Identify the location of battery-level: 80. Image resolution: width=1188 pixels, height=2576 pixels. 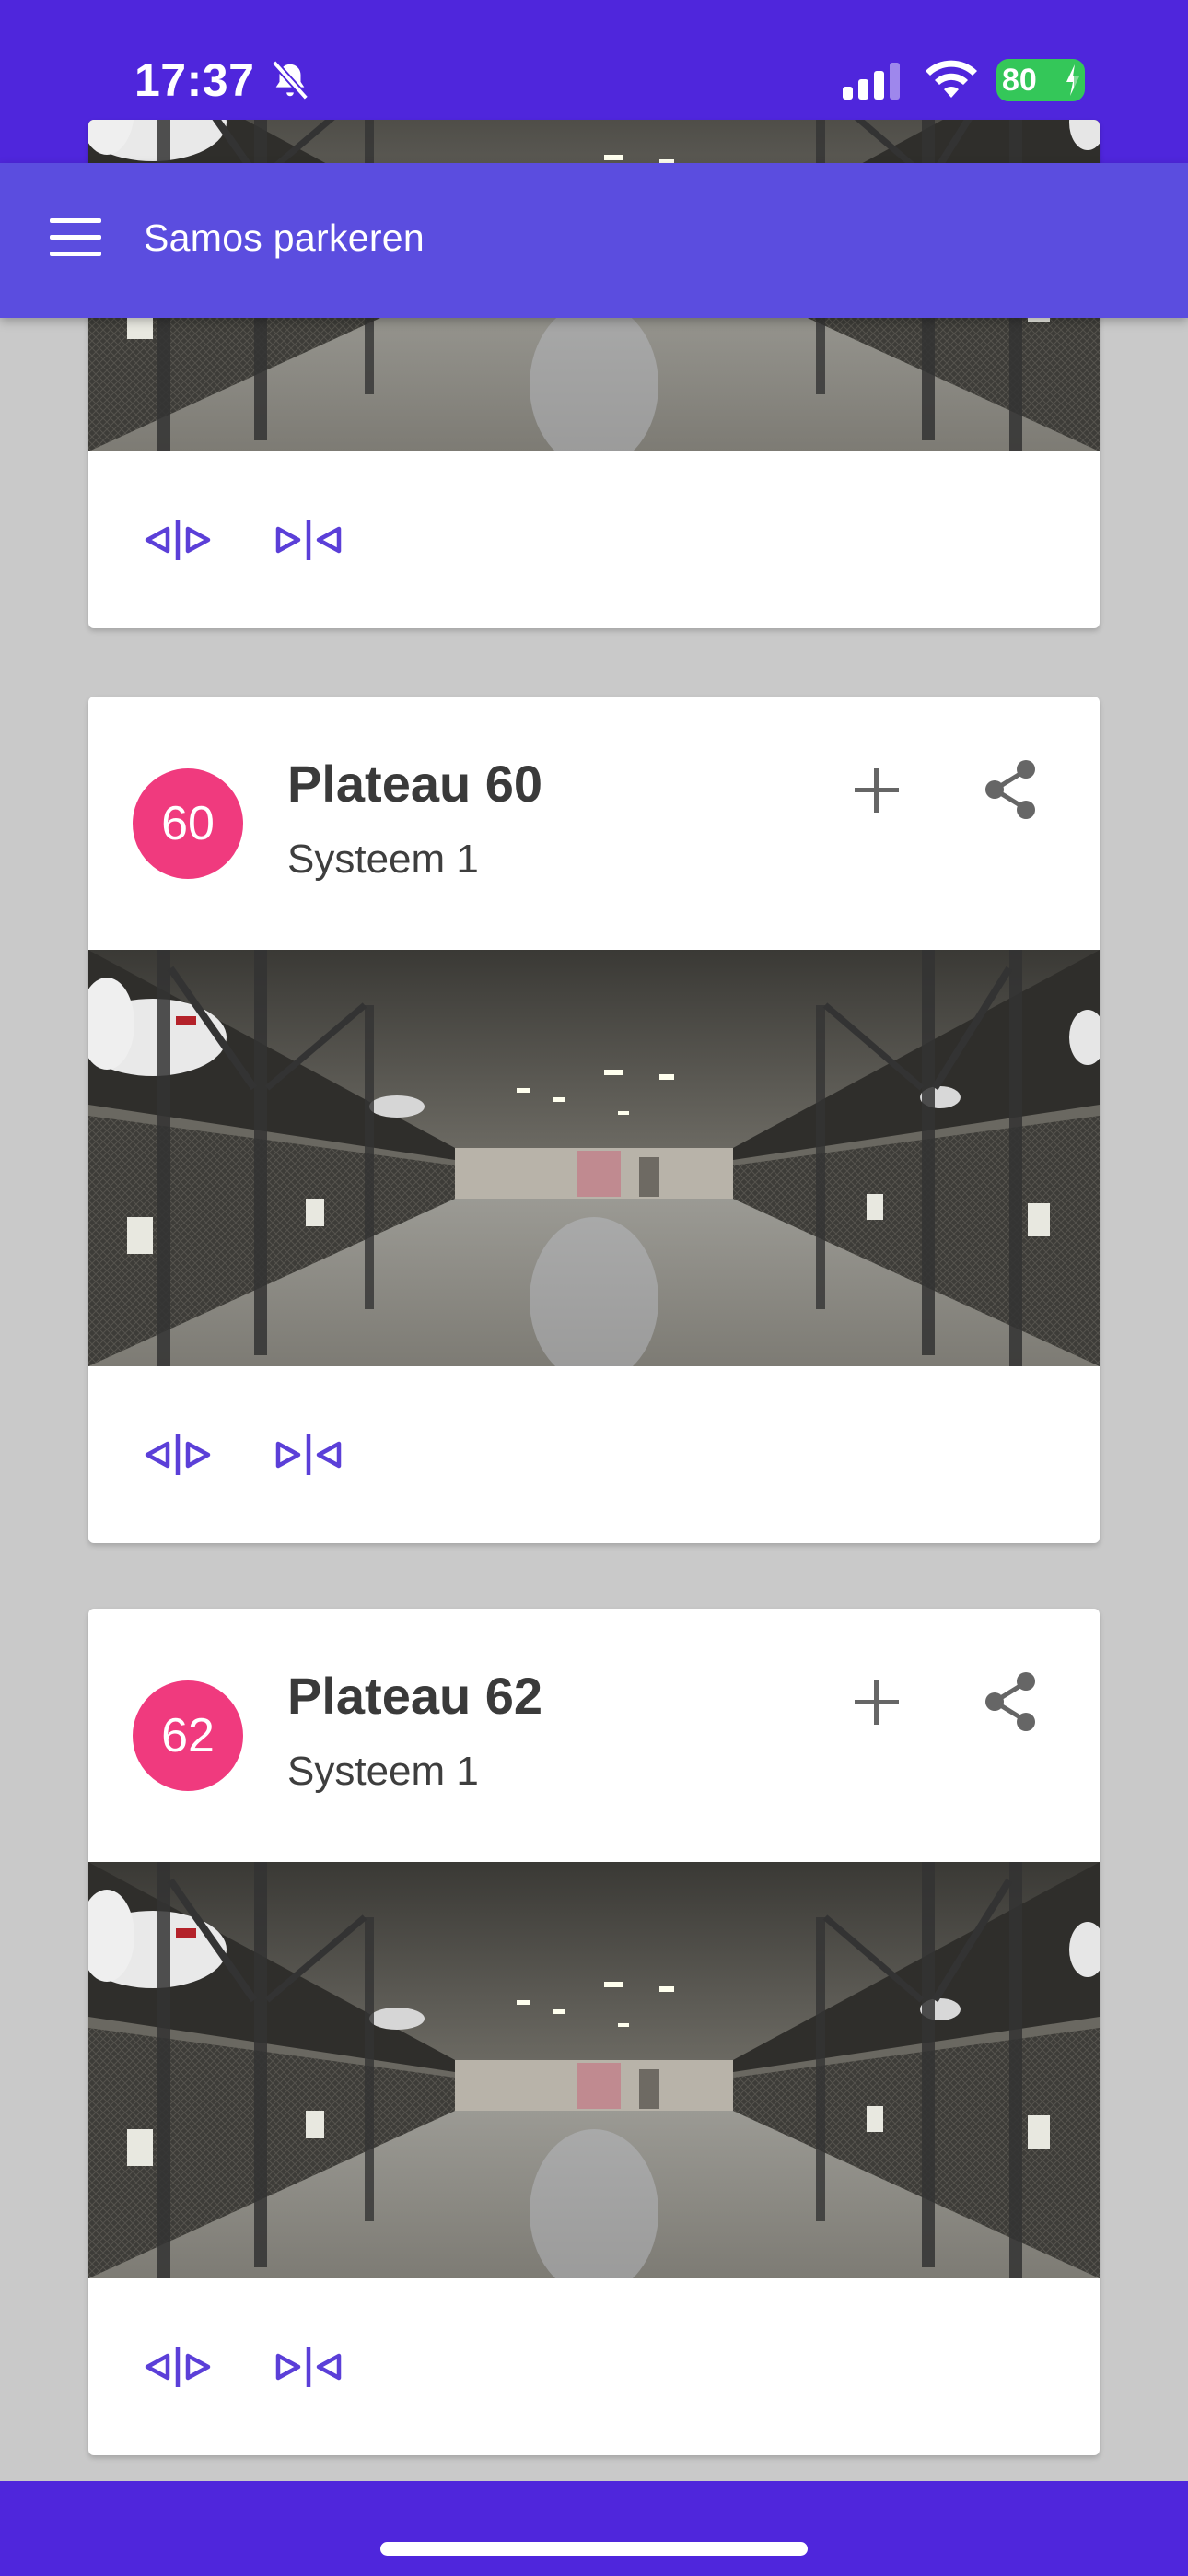
(1019, 80).